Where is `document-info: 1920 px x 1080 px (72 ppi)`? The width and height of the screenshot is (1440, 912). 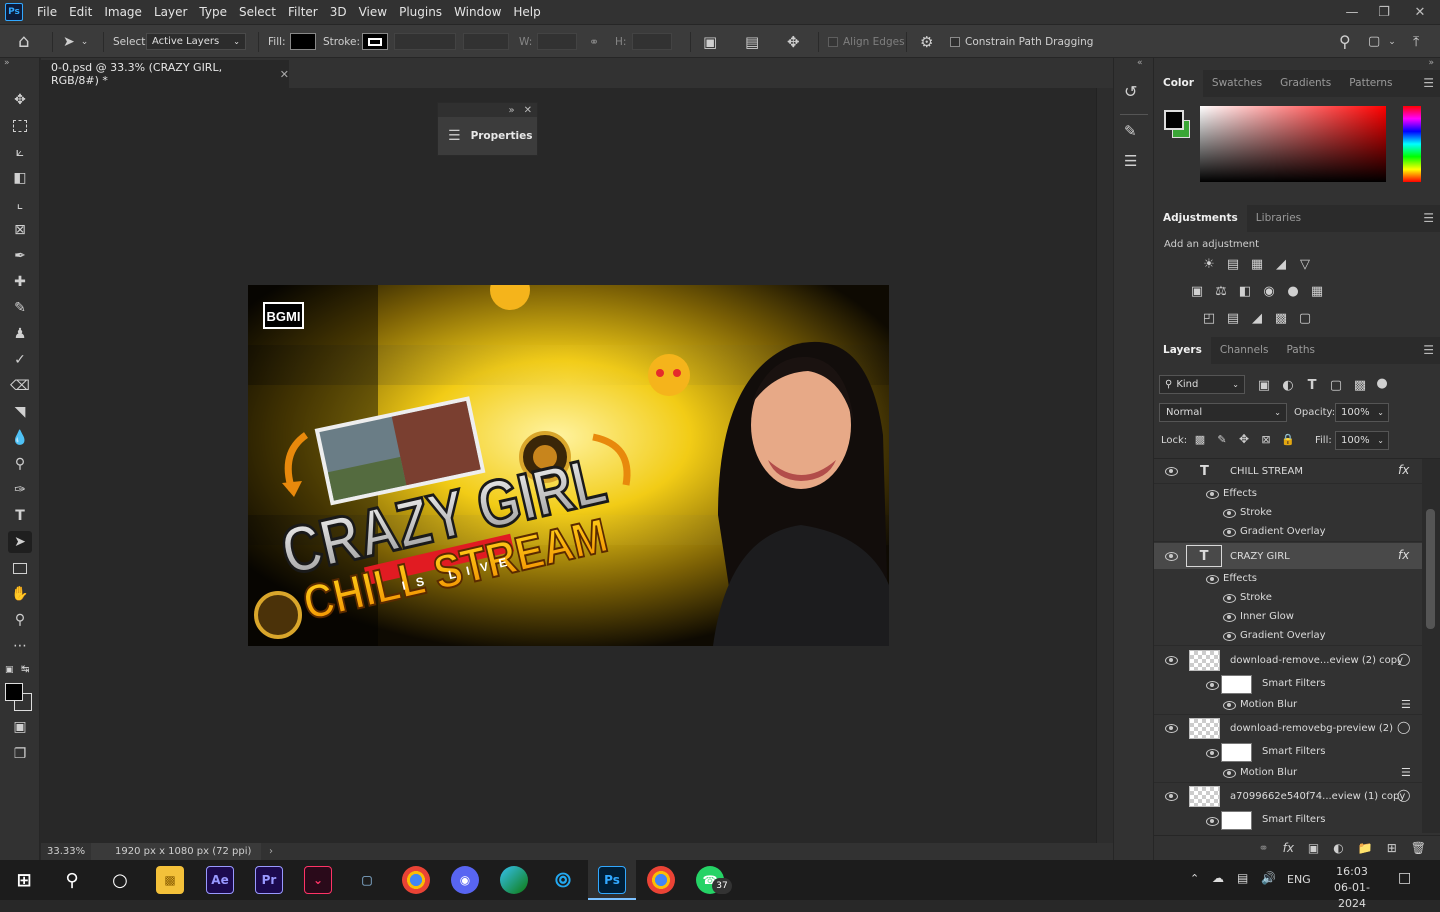
document-info: 1920 px x 1080 px (72 ppi) is located at coordinates (176, 851).